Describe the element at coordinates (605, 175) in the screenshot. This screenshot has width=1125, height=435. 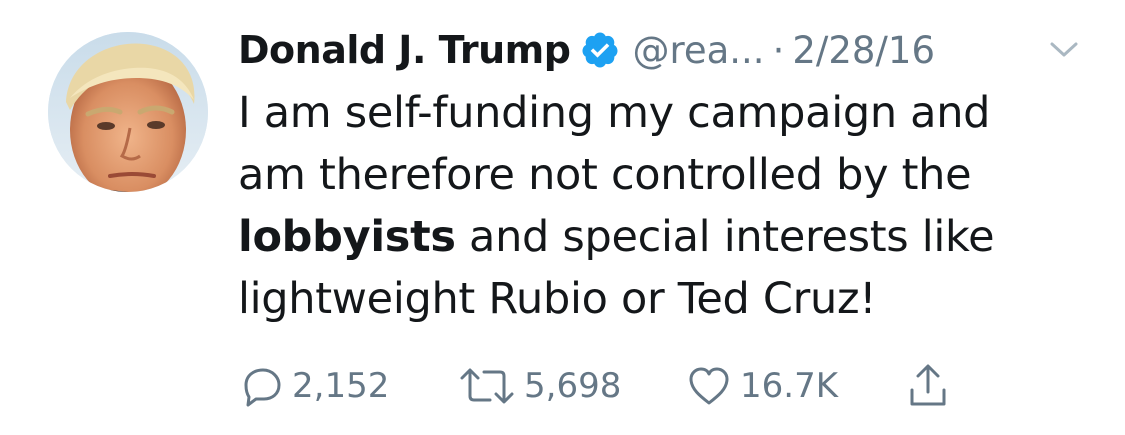
I see `tweet-text-line: am therefore not controlled by the` at that location.